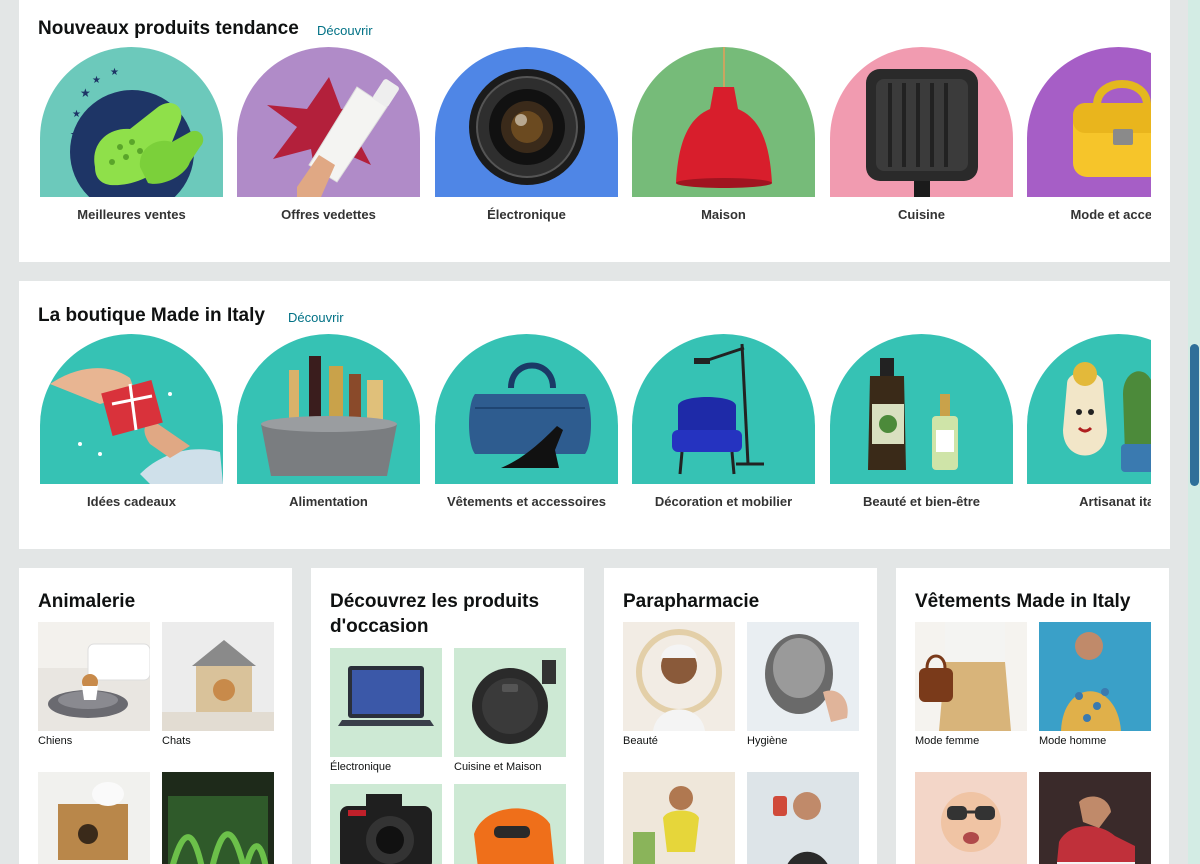 The width and height of the screenshot is (1200, 864). Describe the element at coordinates (921, 501) in the screenshot. I see `italy-item-label: Beauté et bien-être` at that location.